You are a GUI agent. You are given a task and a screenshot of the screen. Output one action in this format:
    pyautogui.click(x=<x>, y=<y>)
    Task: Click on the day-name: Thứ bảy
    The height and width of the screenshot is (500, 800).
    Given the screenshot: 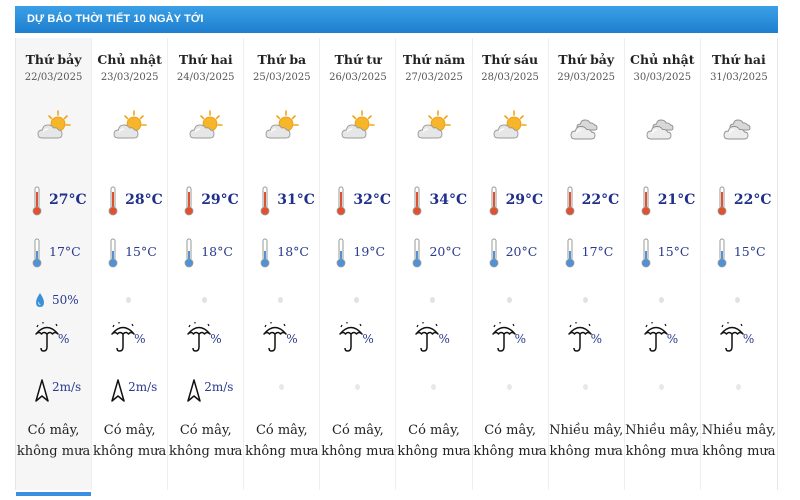 What is the action you would take?
    pyautogui.click(x=53, y=59)
    